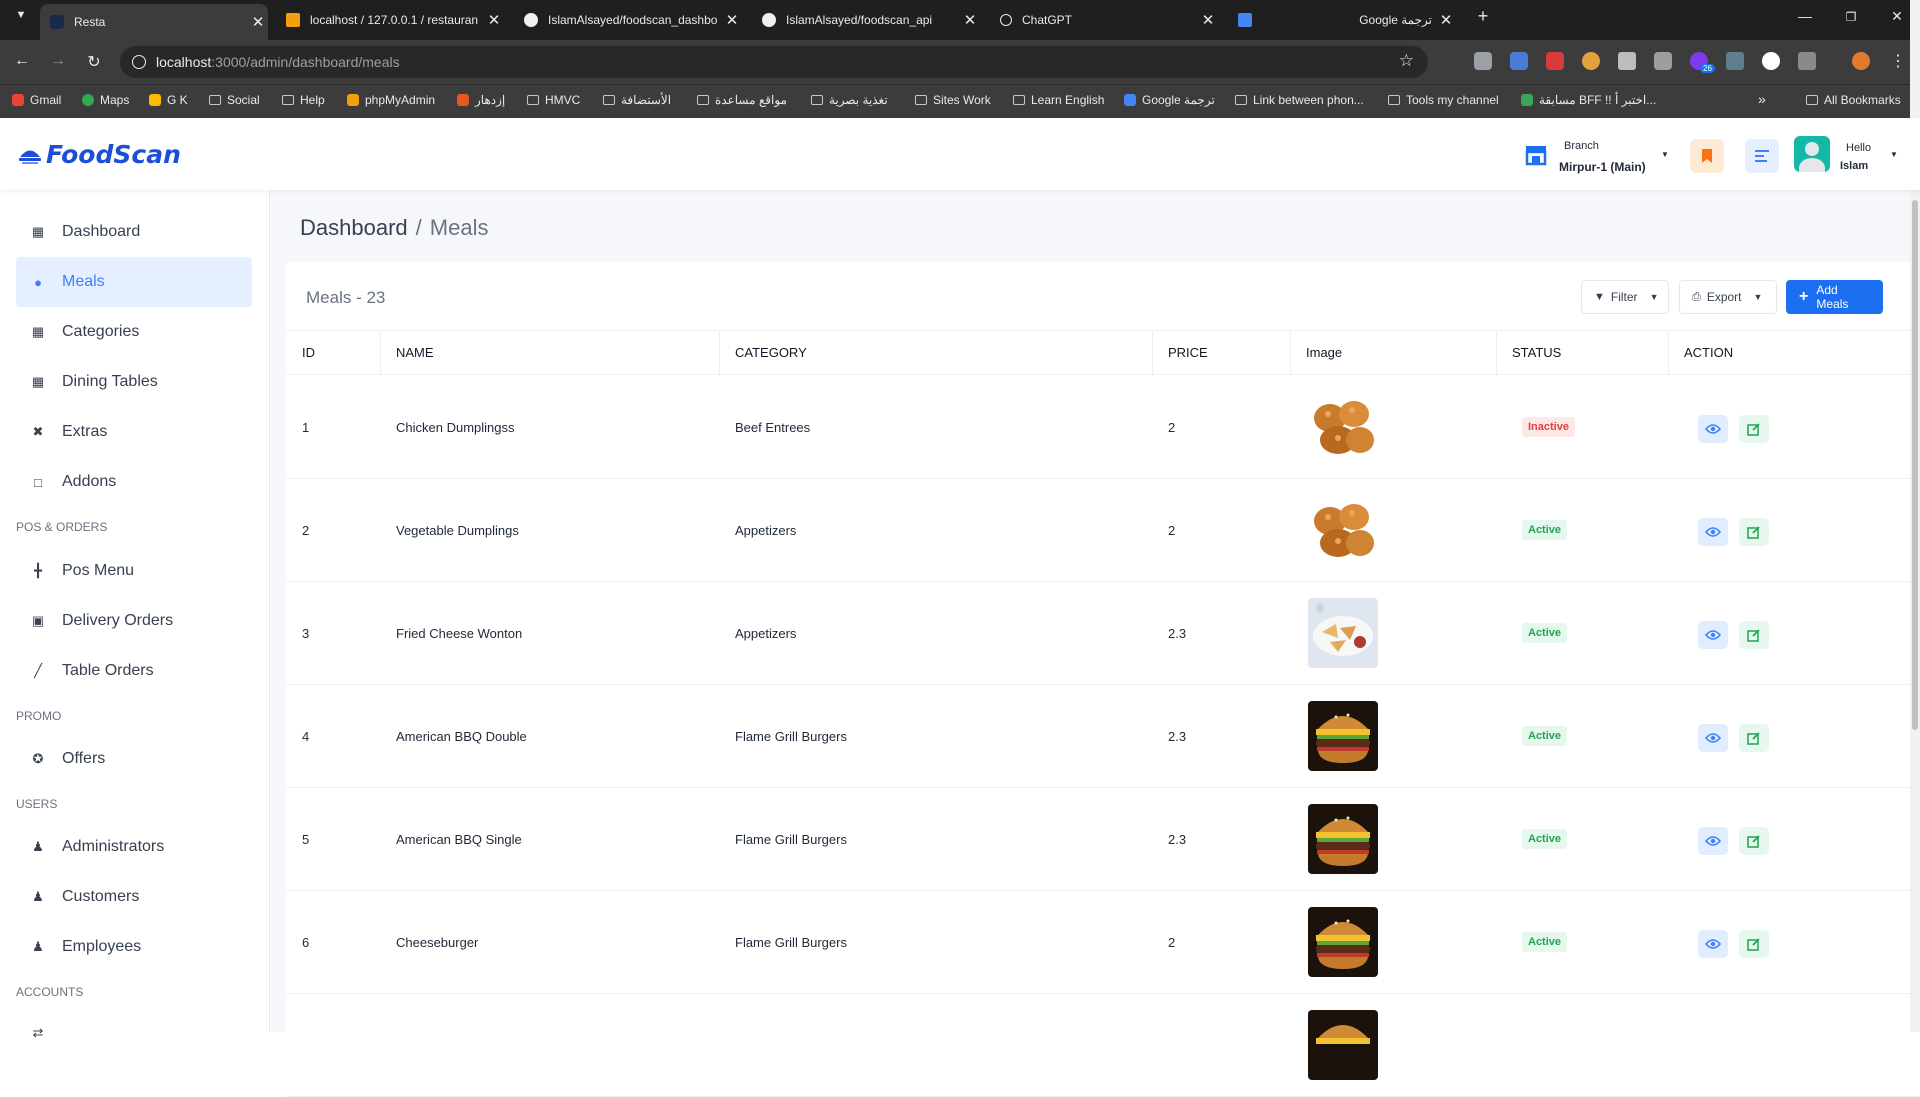  Describe the element at coordinates (134, 847) in the screenshot. I see `sidebar-item-administrators: ♟ Administrators` at that location.